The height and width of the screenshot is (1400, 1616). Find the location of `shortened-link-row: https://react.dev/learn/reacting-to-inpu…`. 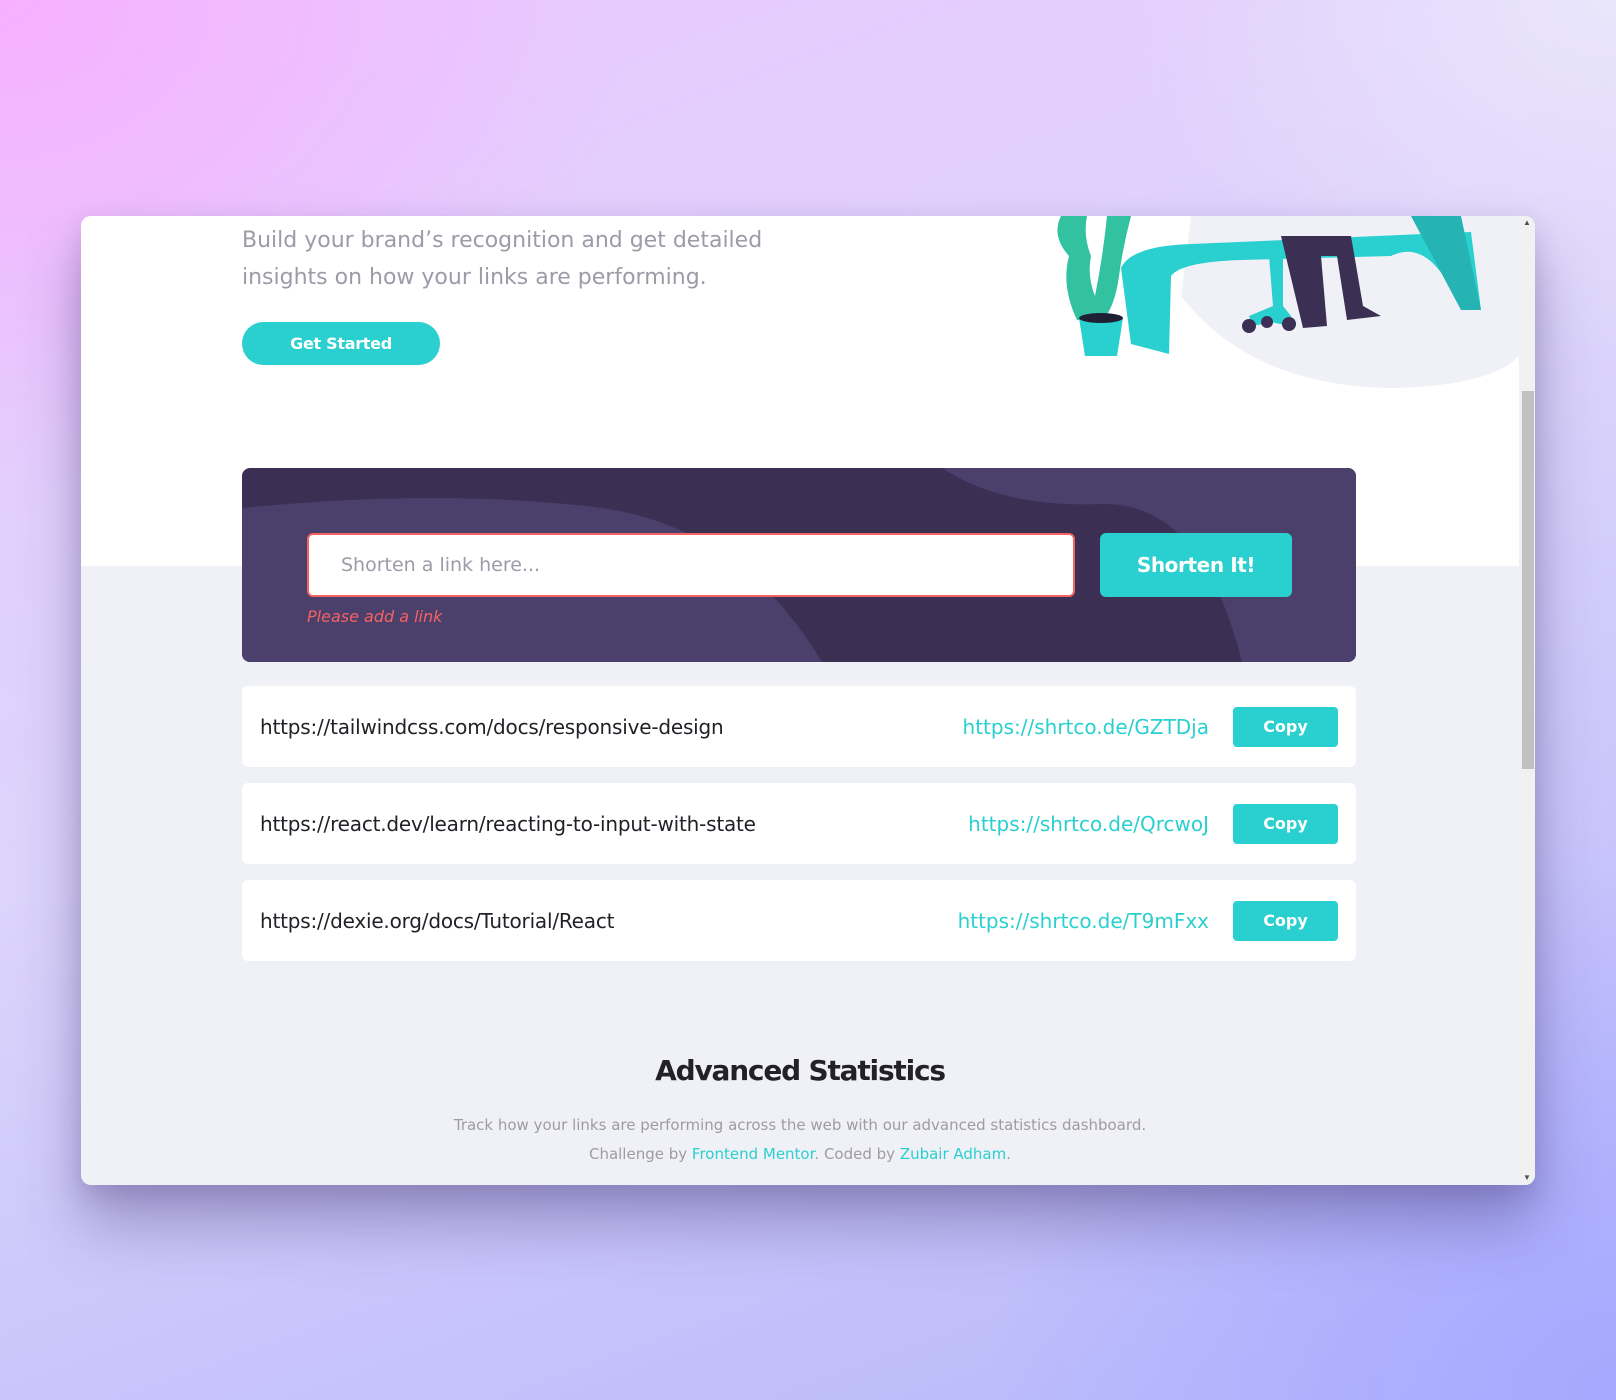

shortened-link-row: https://react.dev/learn/reacting-to-inpu… is located at coordinates (799, 823).